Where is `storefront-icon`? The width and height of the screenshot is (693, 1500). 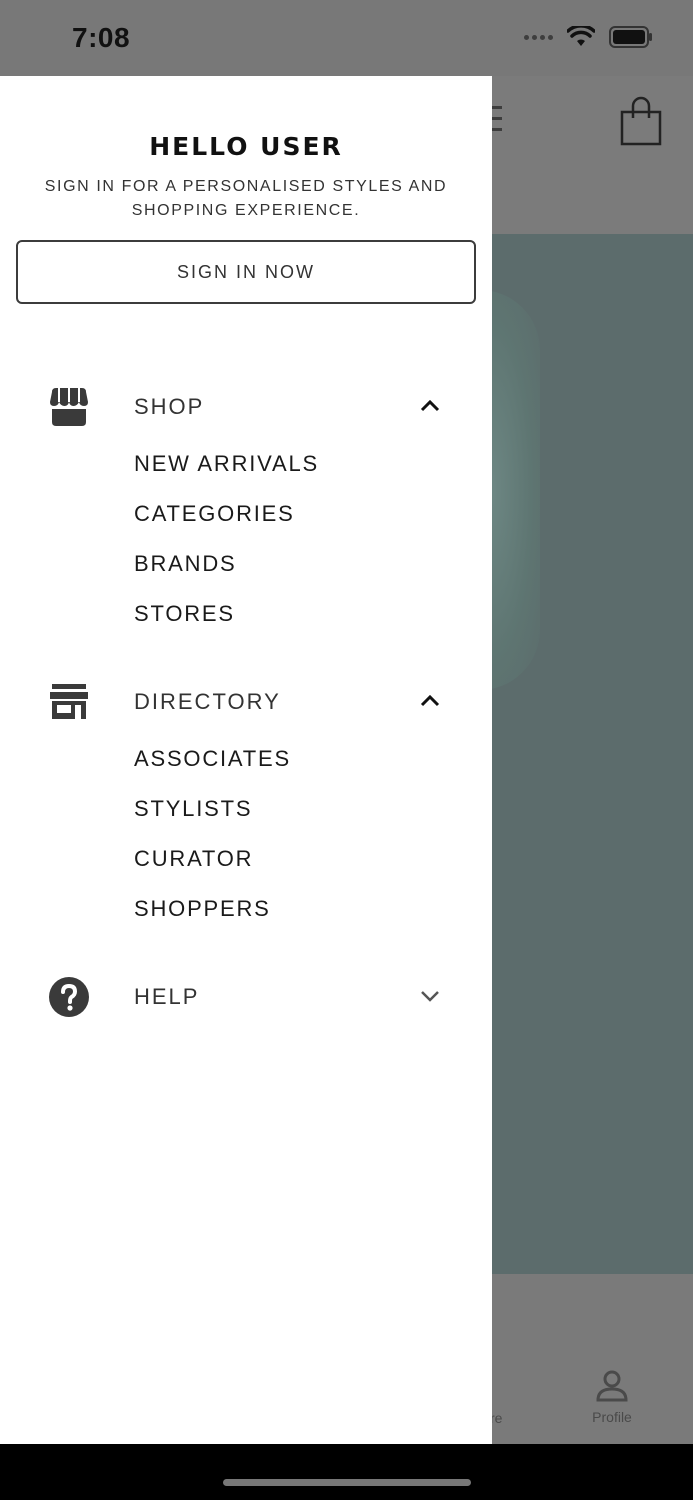
storefront-icon is located at coordinates (69, 407).